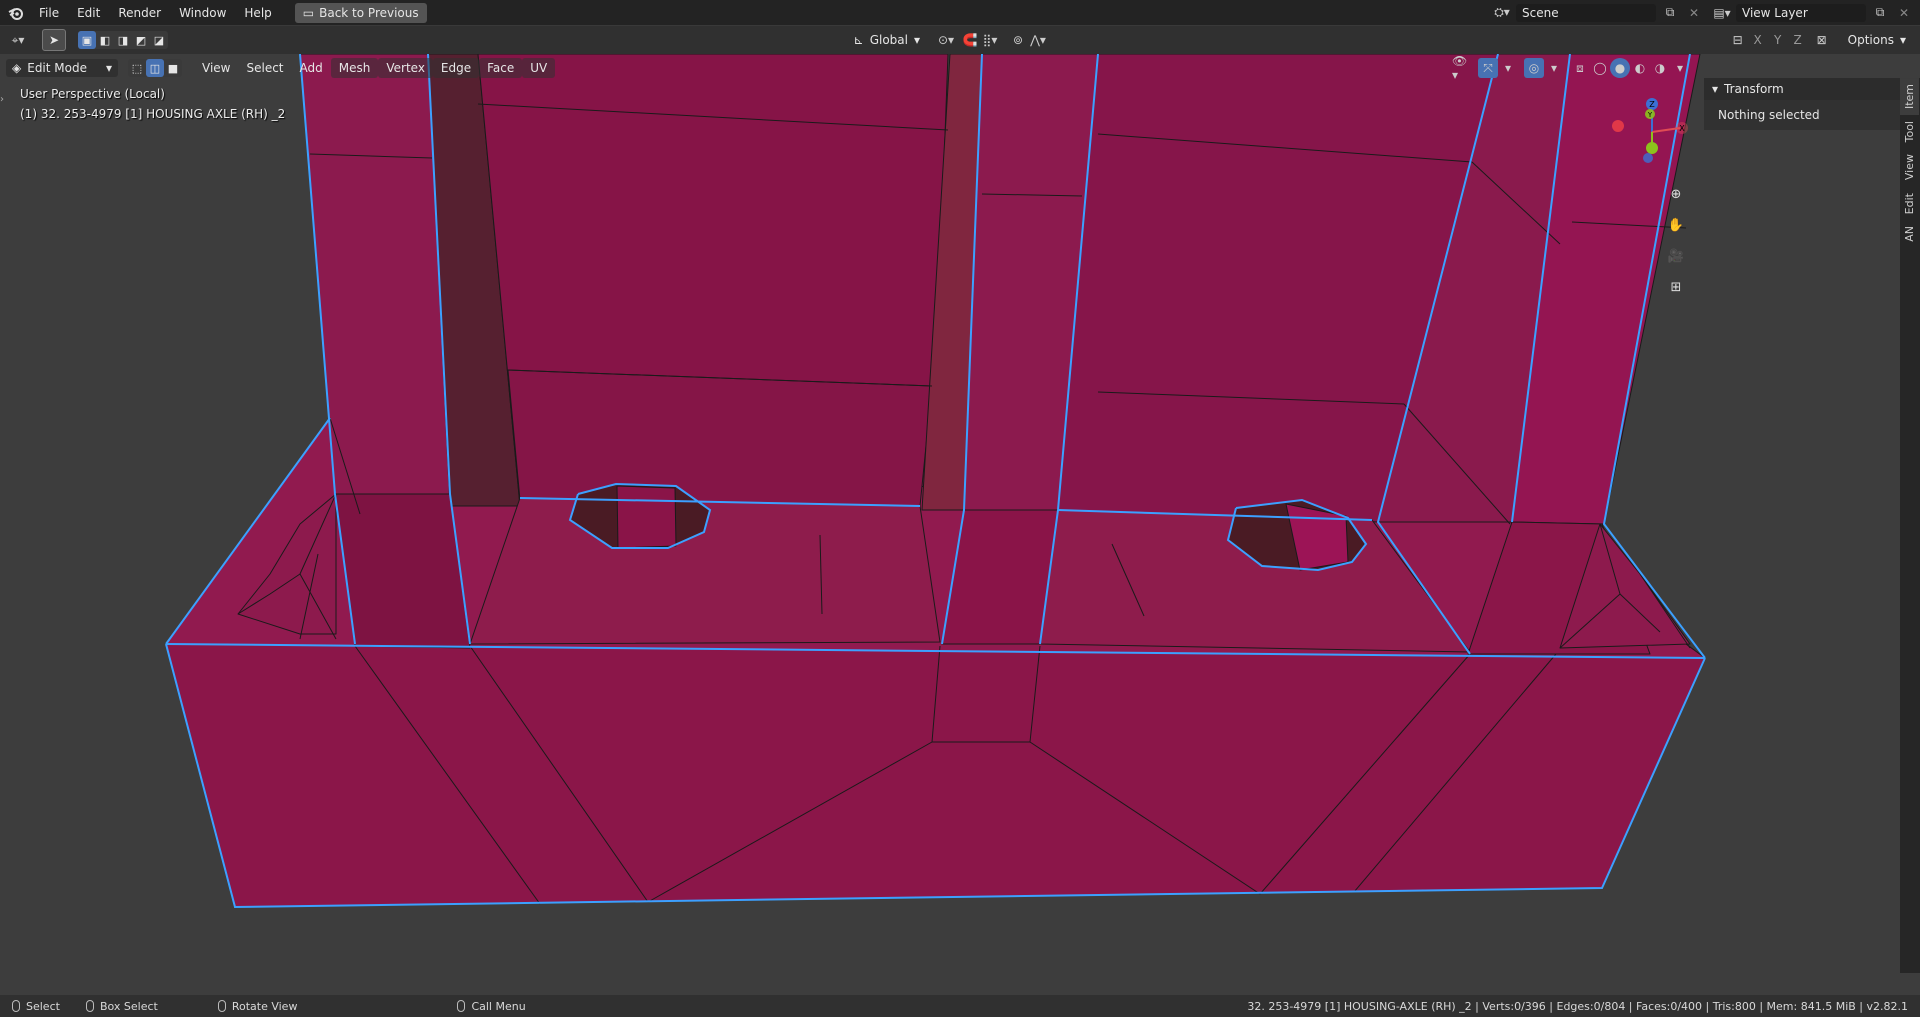 This screenshot has height=1017, width=1920. I want to click on menu-select: Select, so click(264, 68).